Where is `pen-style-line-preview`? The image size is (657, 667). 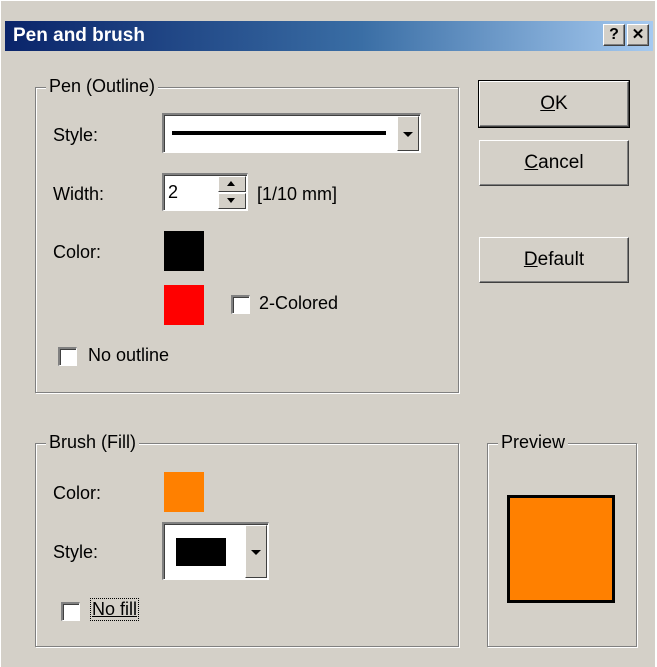
pen-style-line-preview is located at coordinates (279, 133).